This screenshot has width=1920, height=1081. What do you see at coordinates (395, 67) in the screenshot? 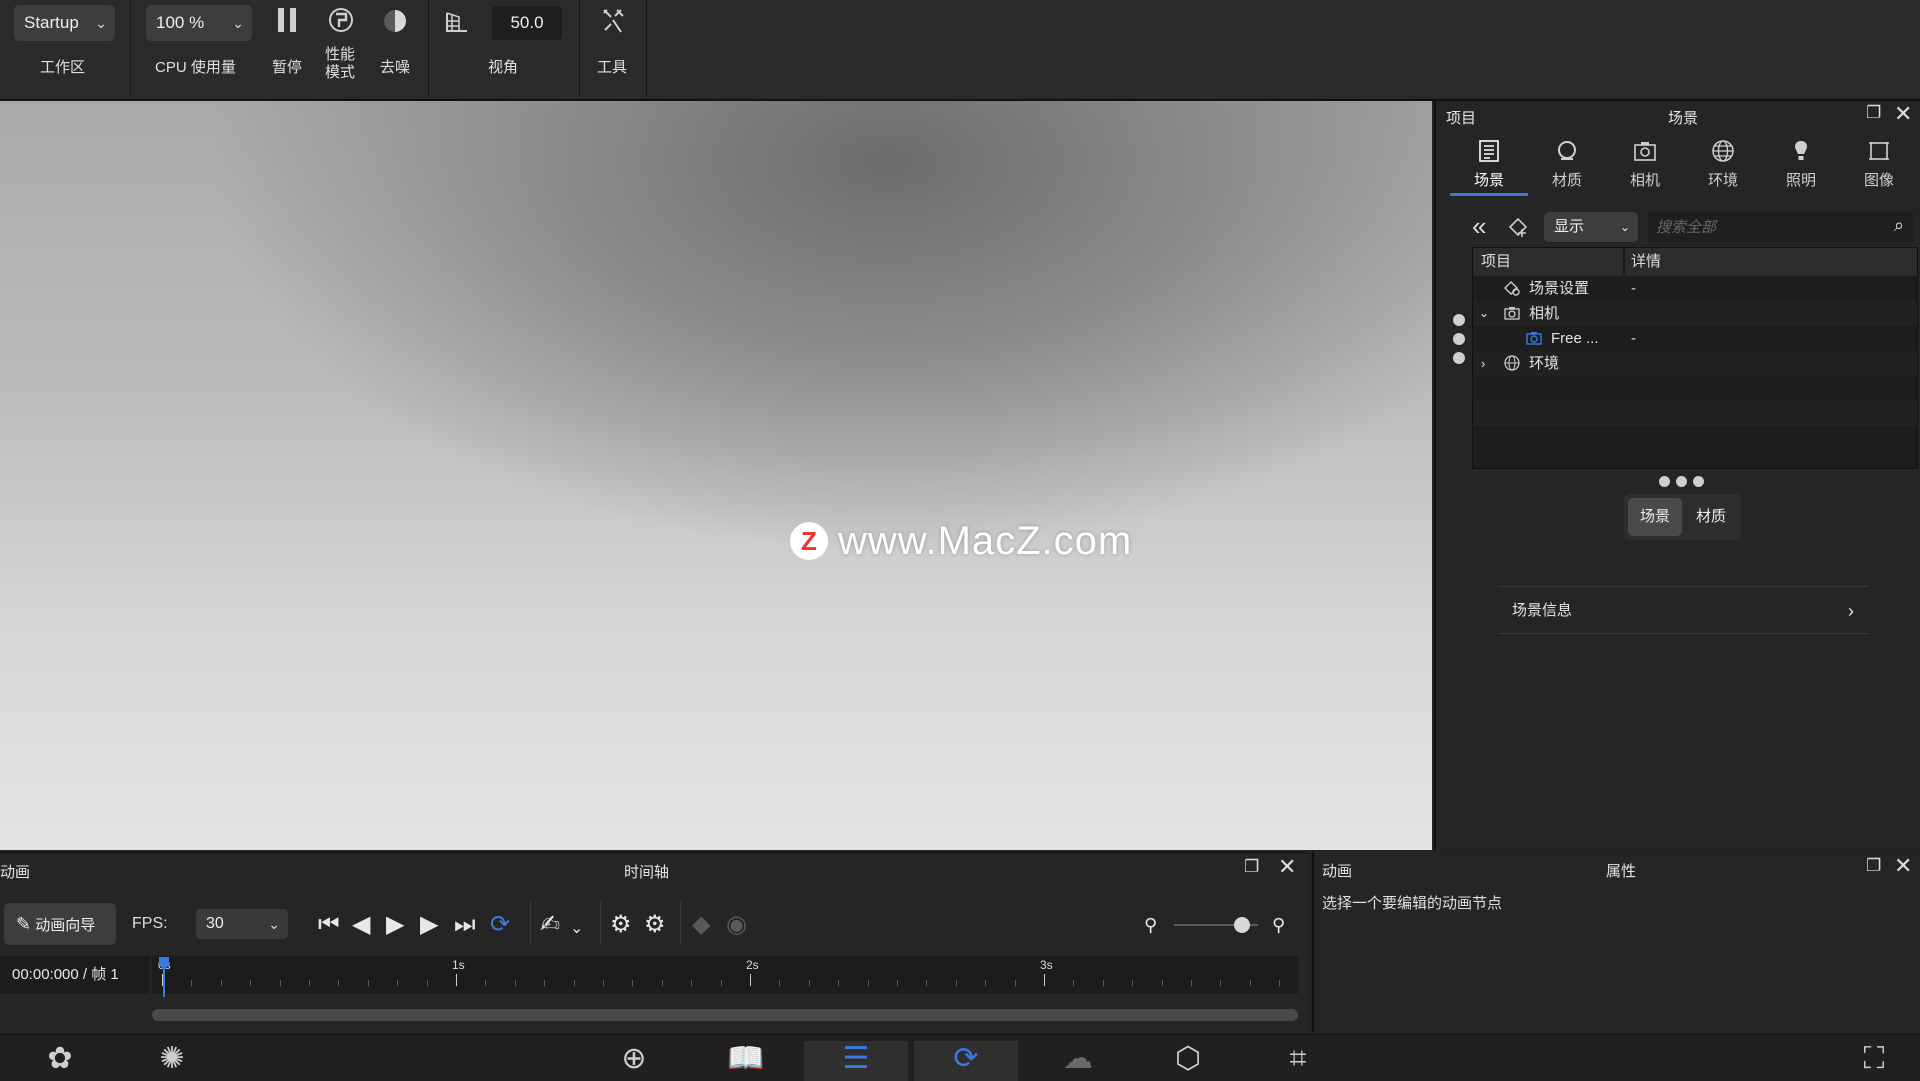
I see `denoise-label: 去噪` at bounding box center [395, 67].